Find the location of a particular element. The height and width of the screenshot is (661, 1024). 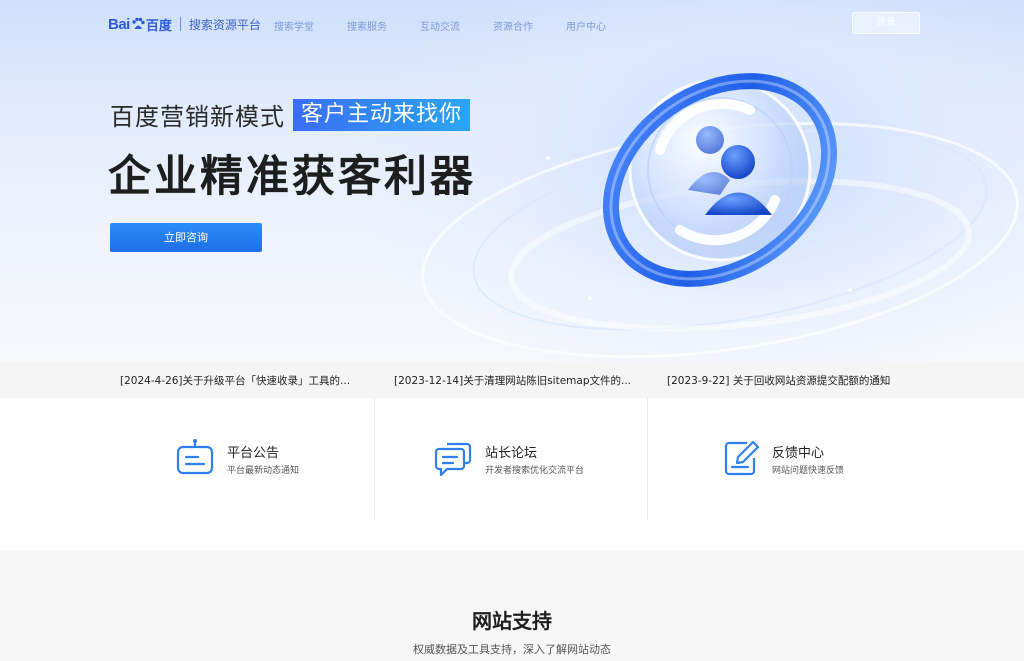

hero-title: 企业精准获客利器 is located at coordinates (292, 177).